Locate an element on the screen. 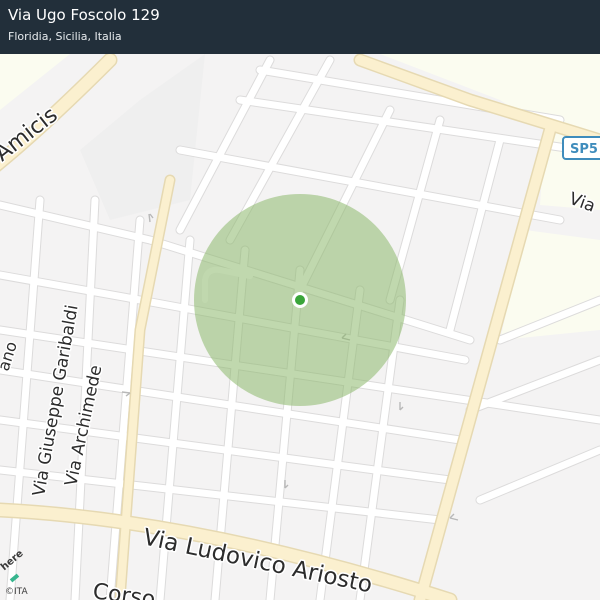 The image size is (600, 600). road-shield-sp5: SP5 is located at coordinates (581, 148).